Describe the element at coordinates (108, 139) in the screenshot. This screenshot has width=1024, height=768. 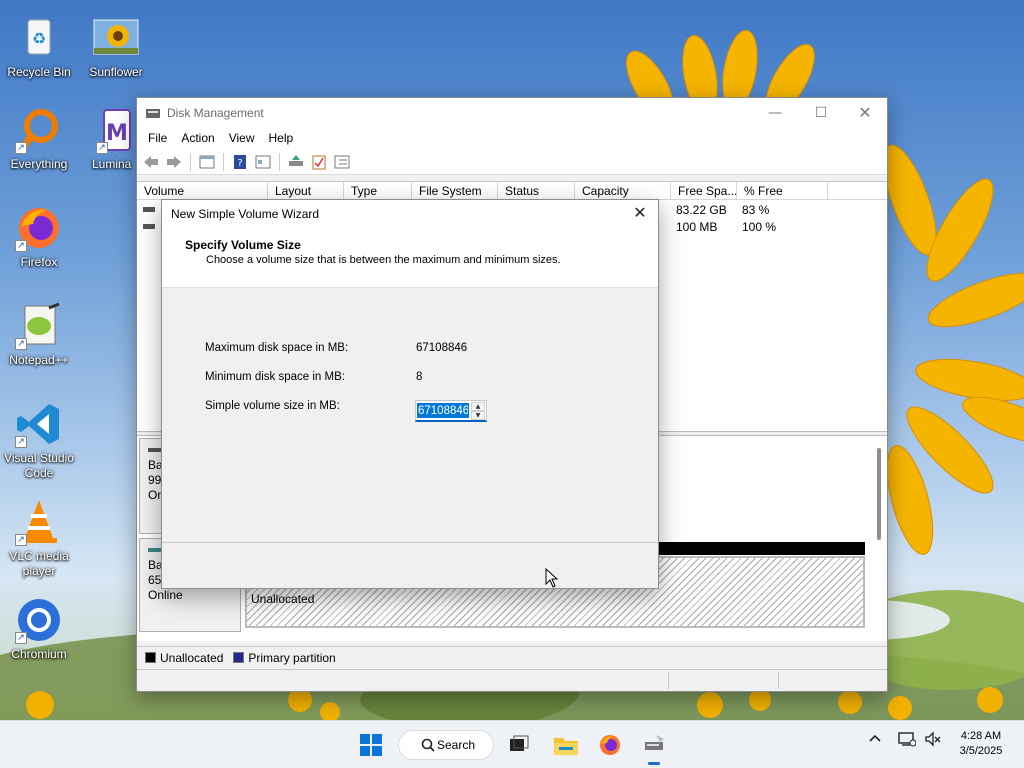
I see `desktop-icon-lumina: M ↗ Lumina` at that location.